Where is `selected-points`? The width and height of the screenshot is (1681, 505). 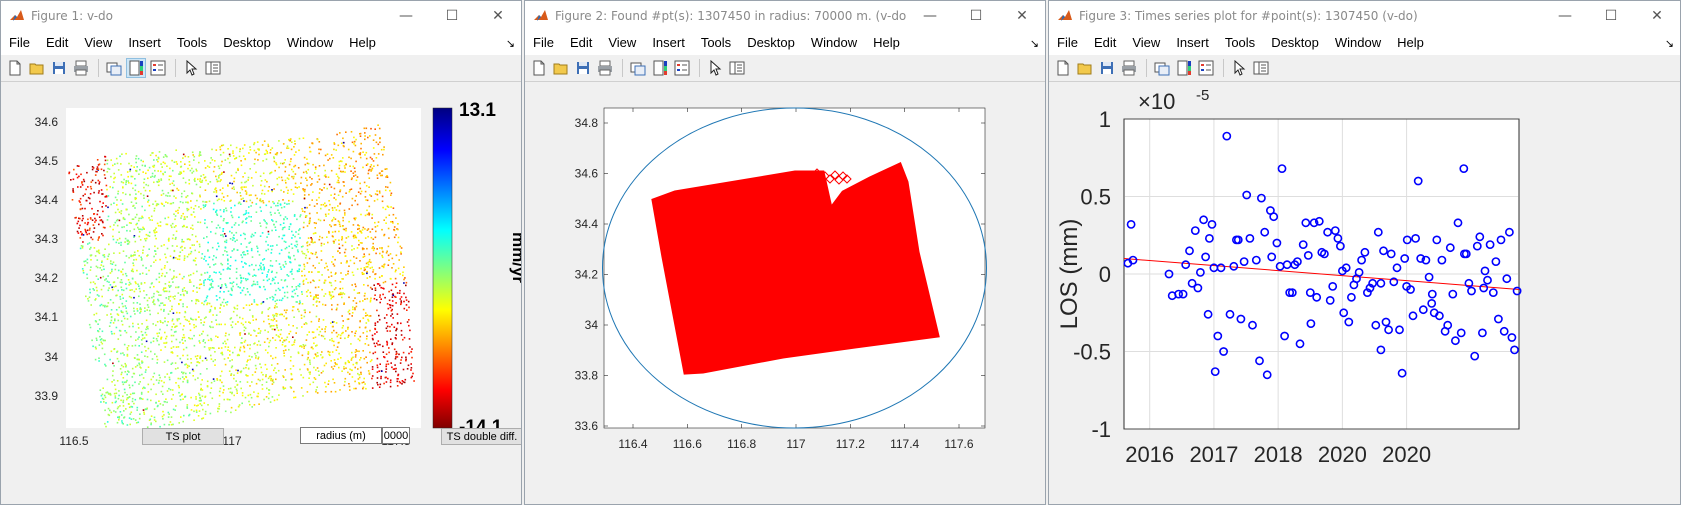 selected-points is located at coordinates (795, 268).